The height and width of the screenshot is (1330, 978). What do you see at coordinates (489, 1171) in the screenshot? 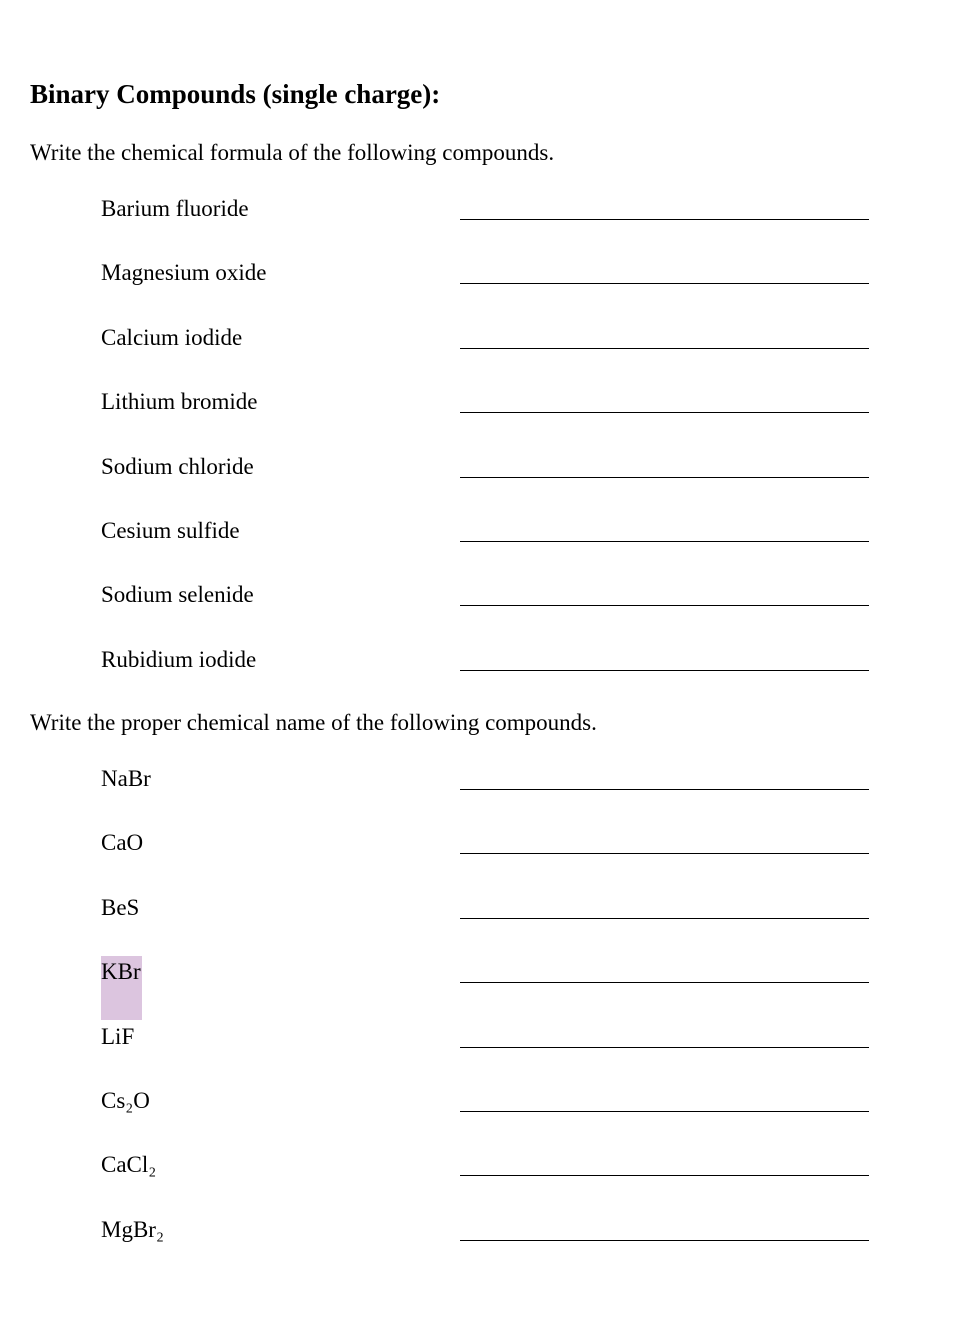
I see `question-row: CaCl₂` at bounding box center [489, 1171].